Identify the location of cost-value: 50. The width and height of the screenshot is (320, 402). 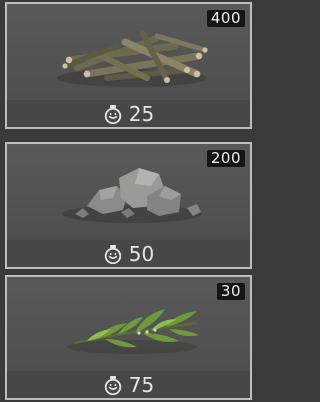
(141, 253).